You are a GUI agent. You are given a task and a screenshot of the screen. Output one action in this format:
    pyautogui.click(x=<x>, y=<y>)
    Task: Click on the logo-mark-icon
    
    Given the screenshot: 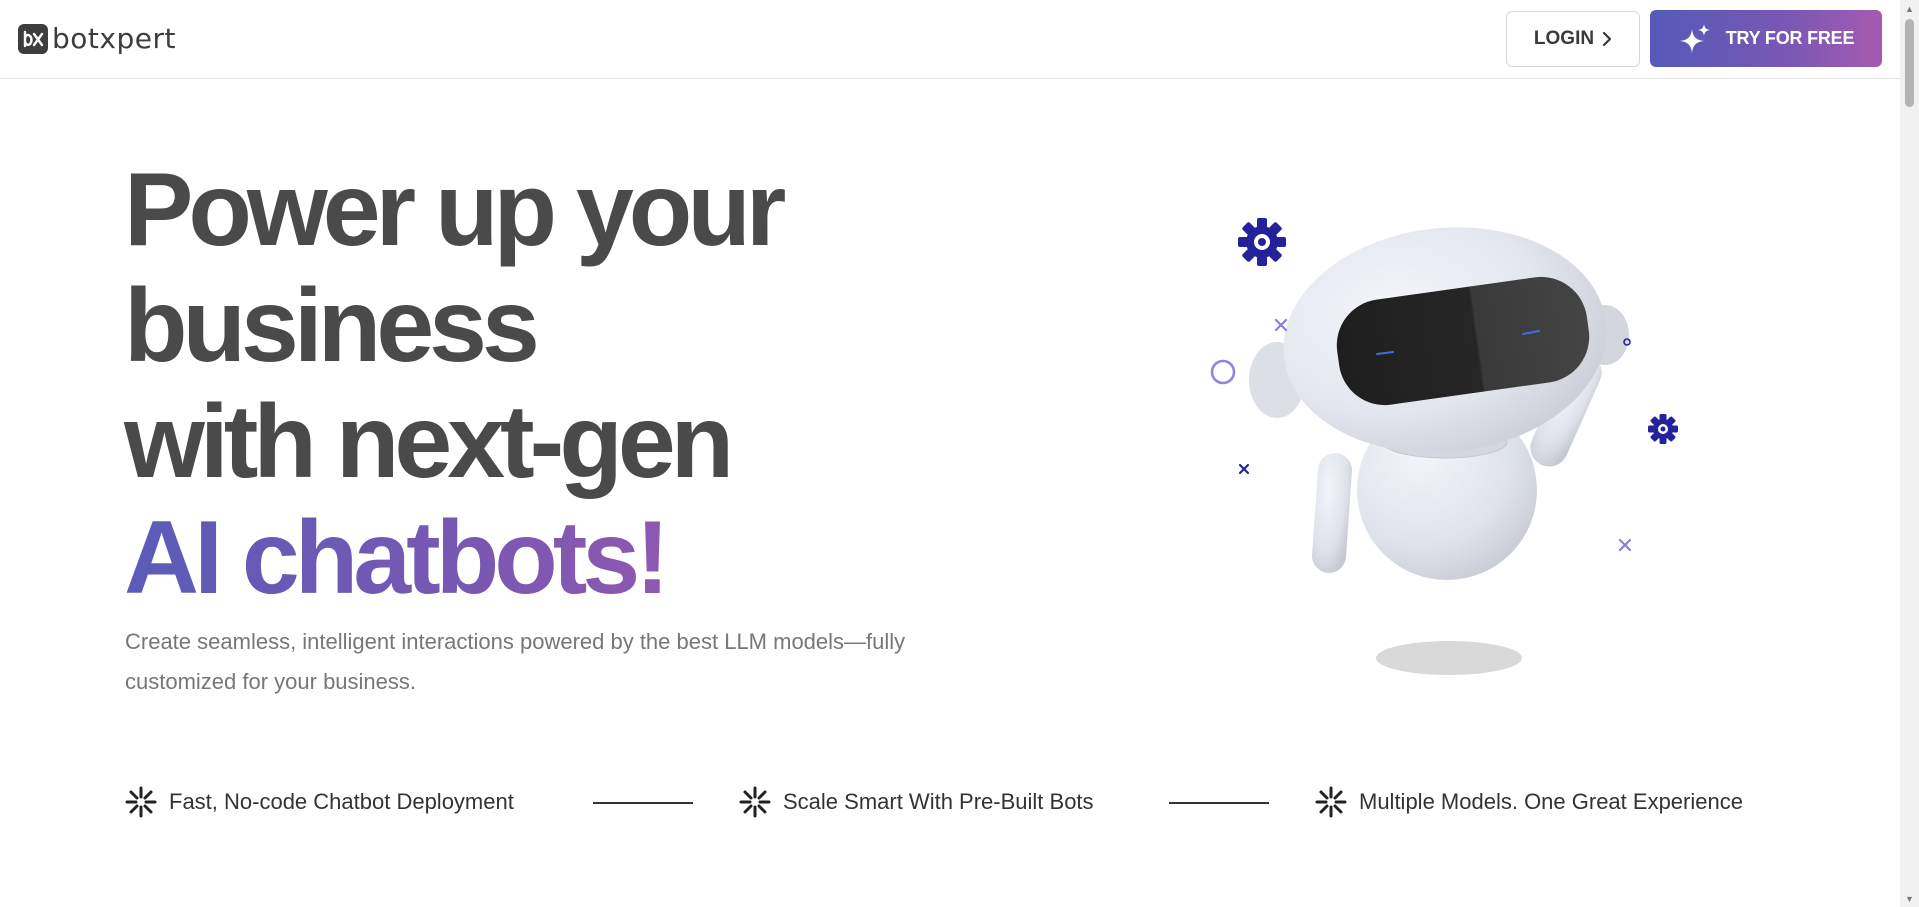 What is the action you would take?
    pyautogui.click(x=33, y=38)
    